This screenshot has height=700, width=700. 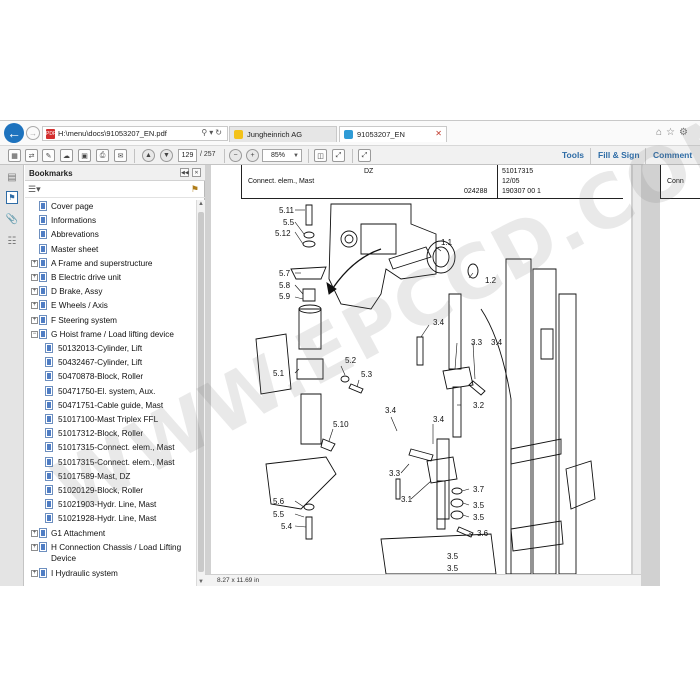 What do you see at coordinates (674, 132) in the screenshot?
I see `window-icons: ⌂☆⚙` at bounding box center [674, 132].